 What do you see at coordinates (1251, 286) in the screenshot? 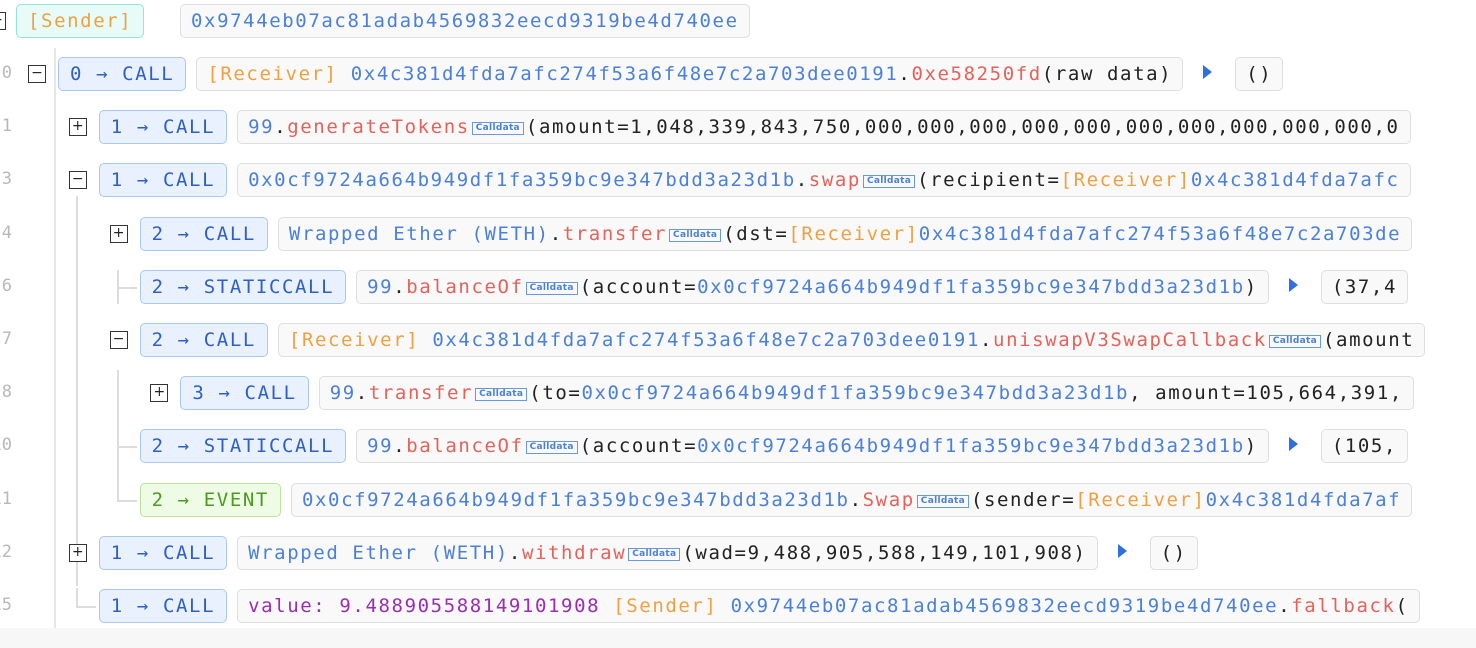
I see `args-text: )` at bounding box center [1251, 286].